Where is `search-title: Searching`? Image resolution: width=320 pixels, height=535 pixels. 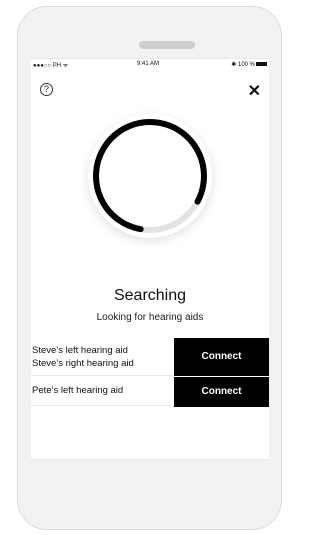
search-title: Searching is located at coordinates (150, 295).